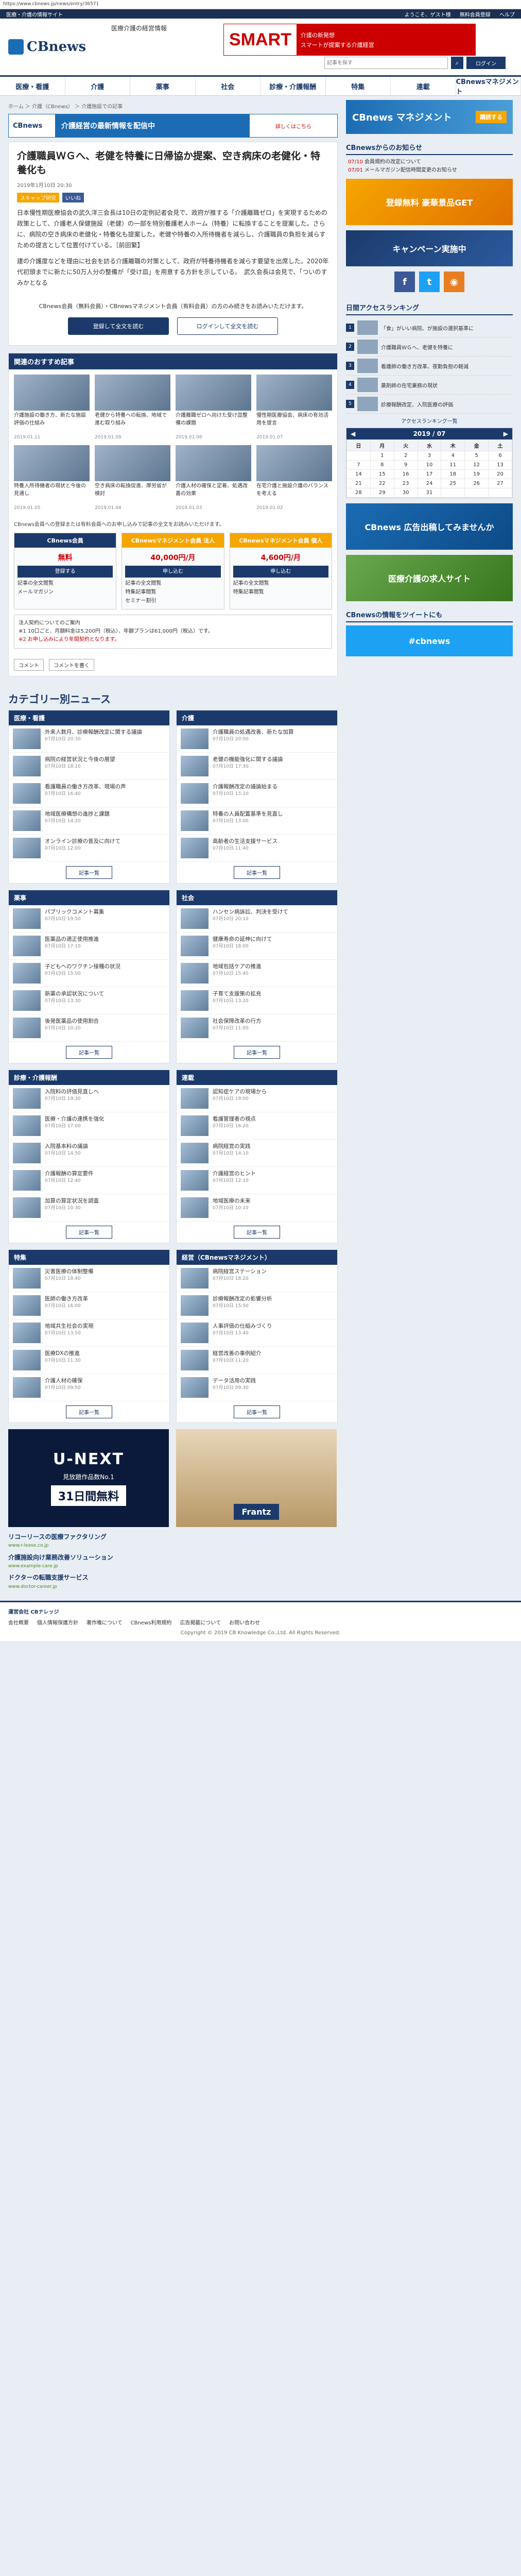 The width and height of the screenshot is (521, 2576). Describe the element at coordinates (429, 421) in the screenshot. I see `ranking-more-link: アクセスランキング一覧` at that location.